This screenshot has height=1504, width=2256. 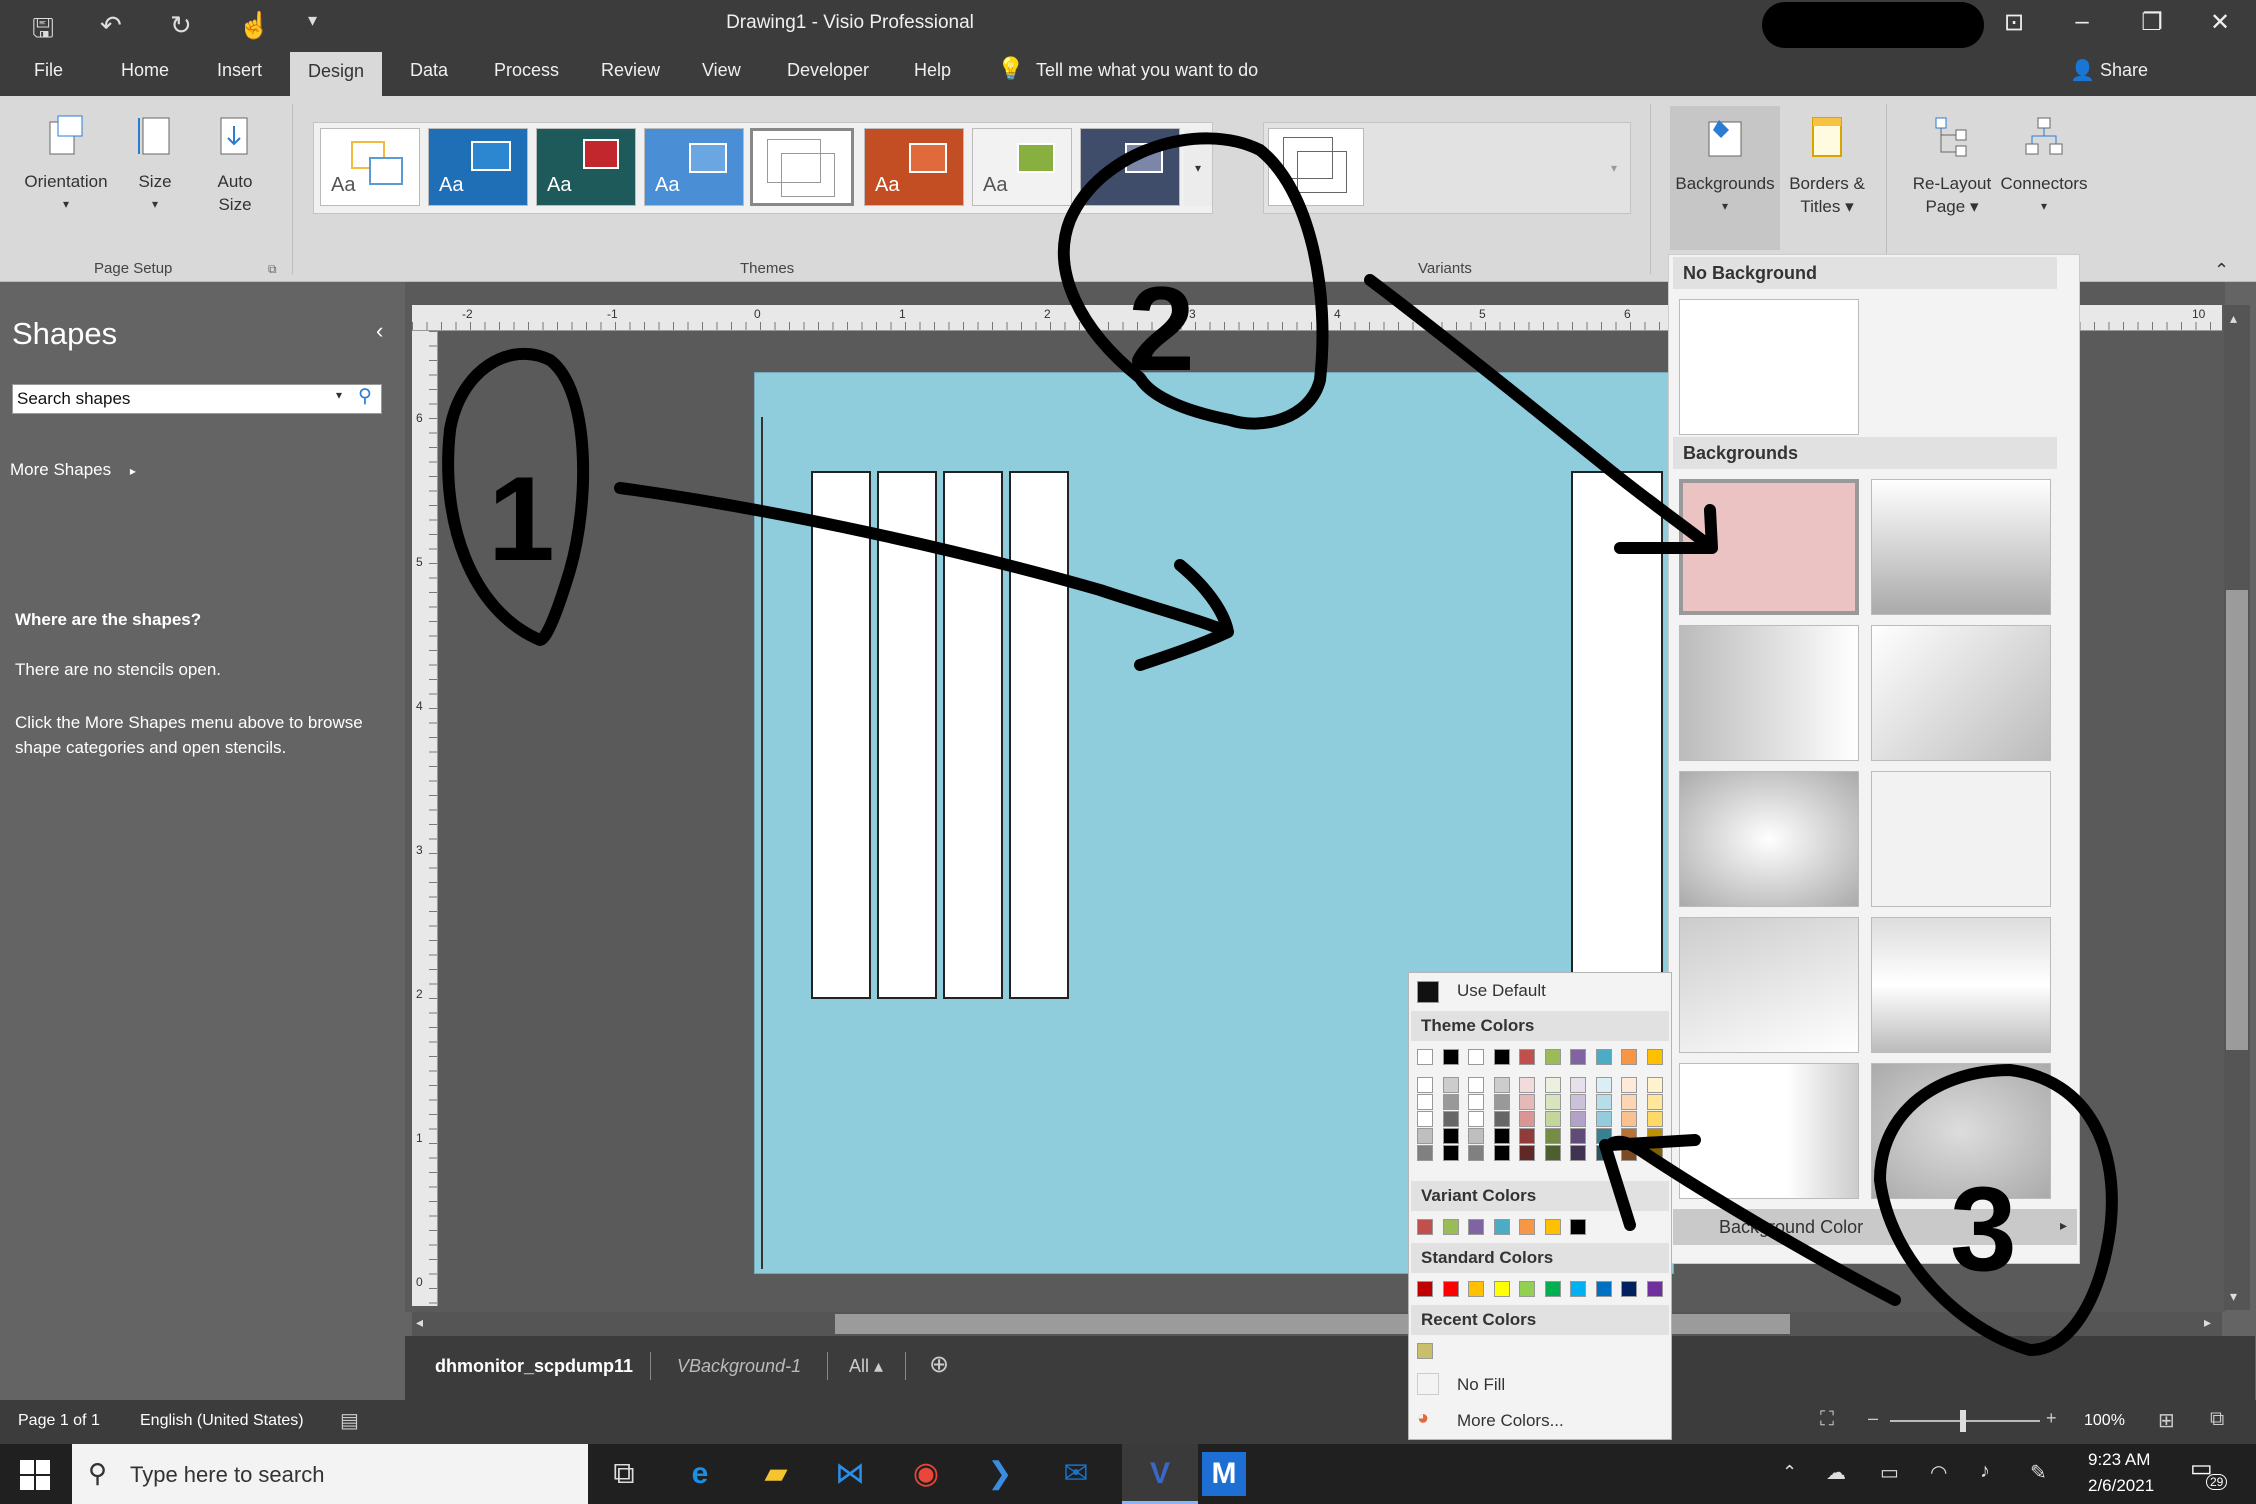 I want to click on theme-sequence: Aa, so click(x=694, y=167).